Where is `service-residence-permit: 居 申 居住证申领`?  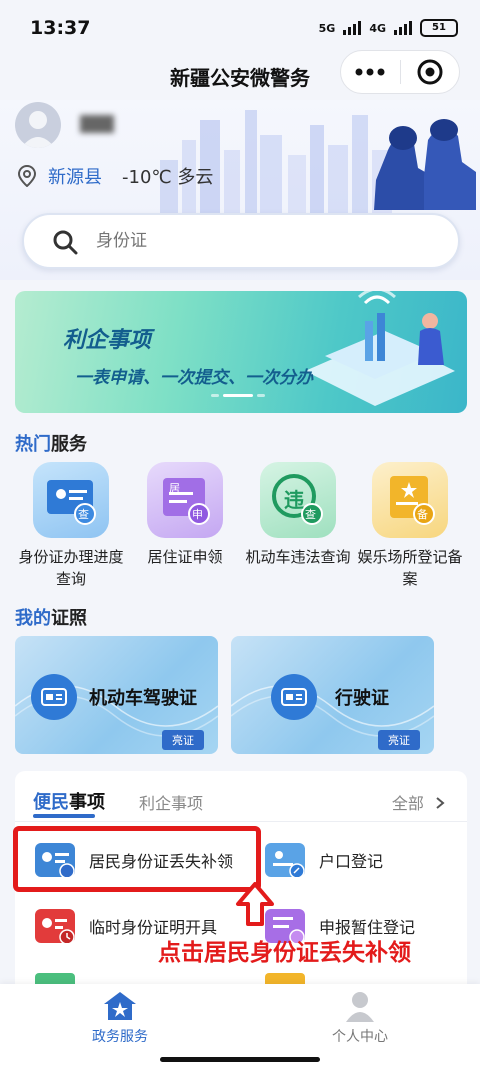 service-residence-permit: 居 申 居住证申领 is located at coordinates (185, 515).